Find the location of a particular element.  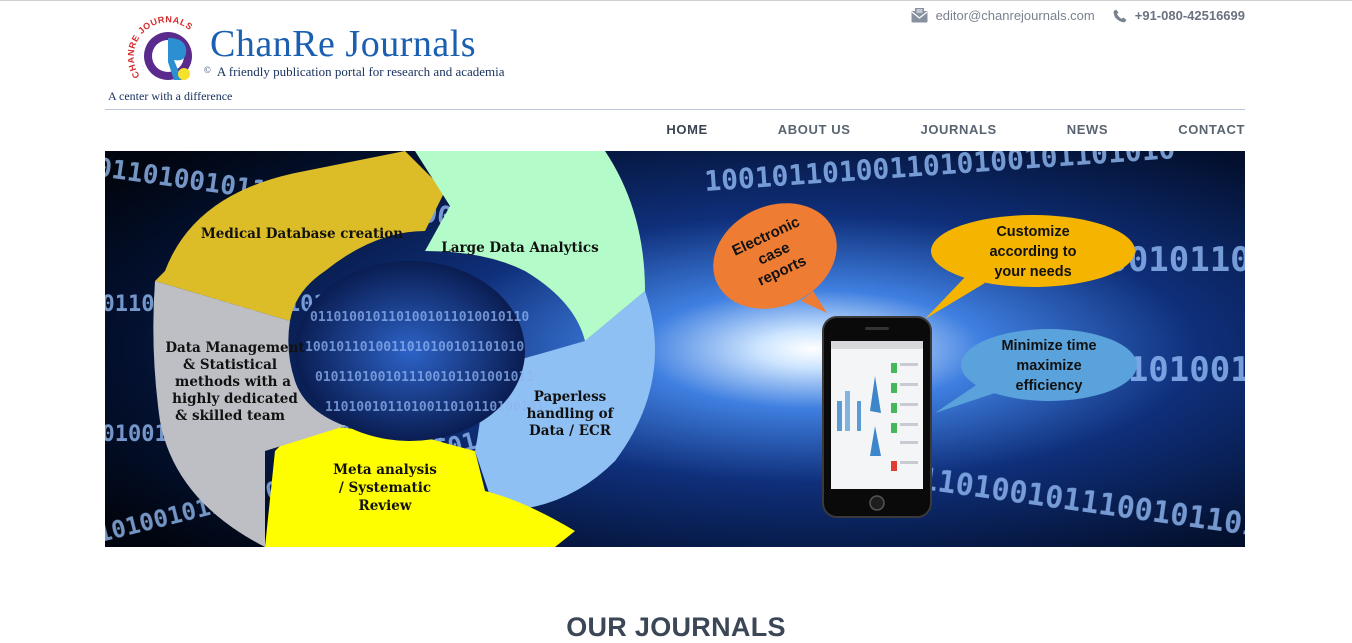

label-management-5: & skilled team is located at coordinates (230, 416).